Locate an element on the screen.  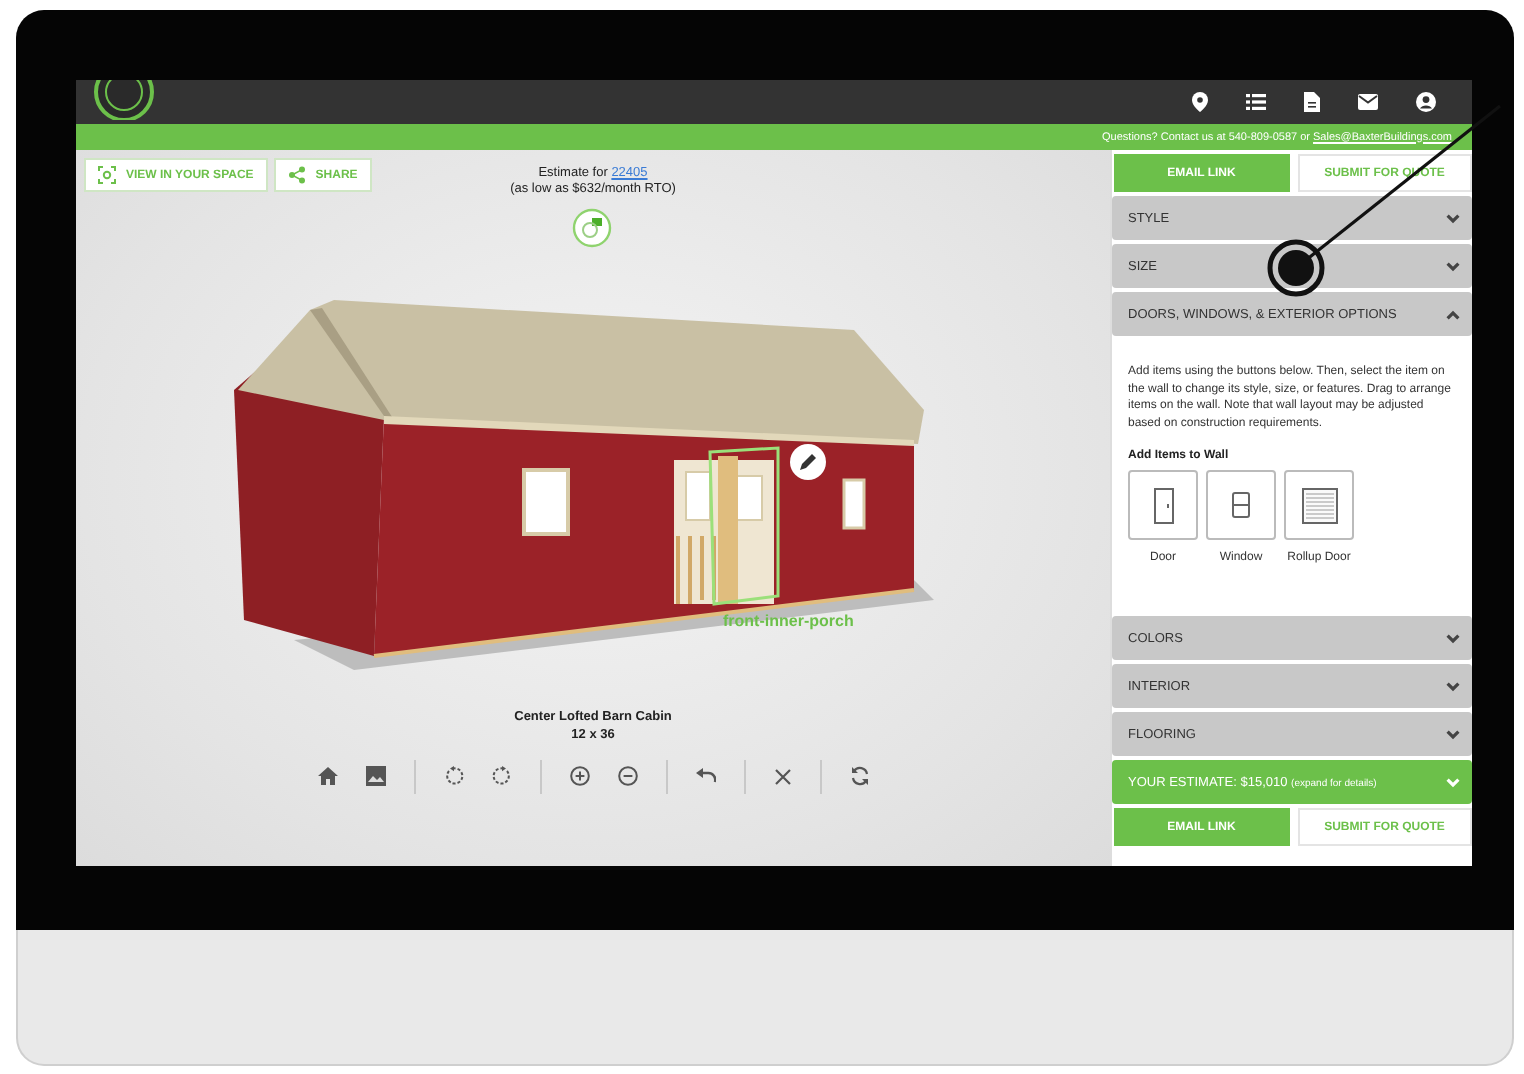
door-add-button is located at coordinates (1163, 505).